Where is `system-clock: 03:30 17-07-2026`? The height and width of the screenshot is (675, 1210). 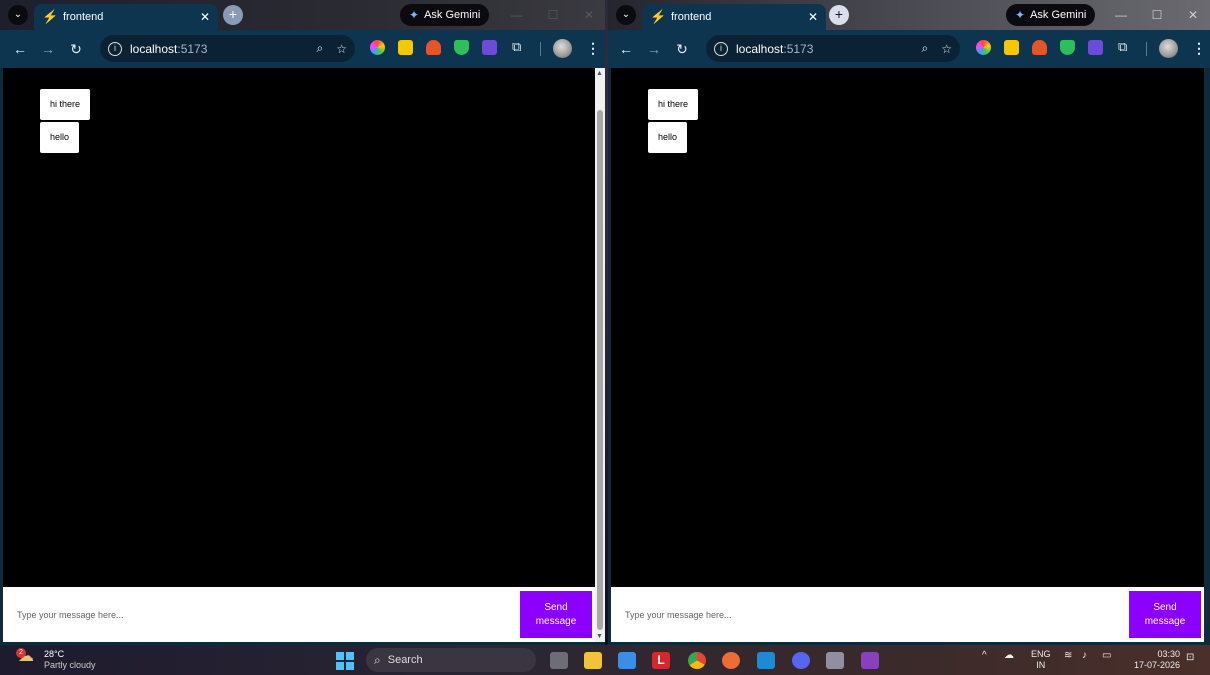
system-clock: 03:30 17-07-2026 is located at coordinates (1154, 660).